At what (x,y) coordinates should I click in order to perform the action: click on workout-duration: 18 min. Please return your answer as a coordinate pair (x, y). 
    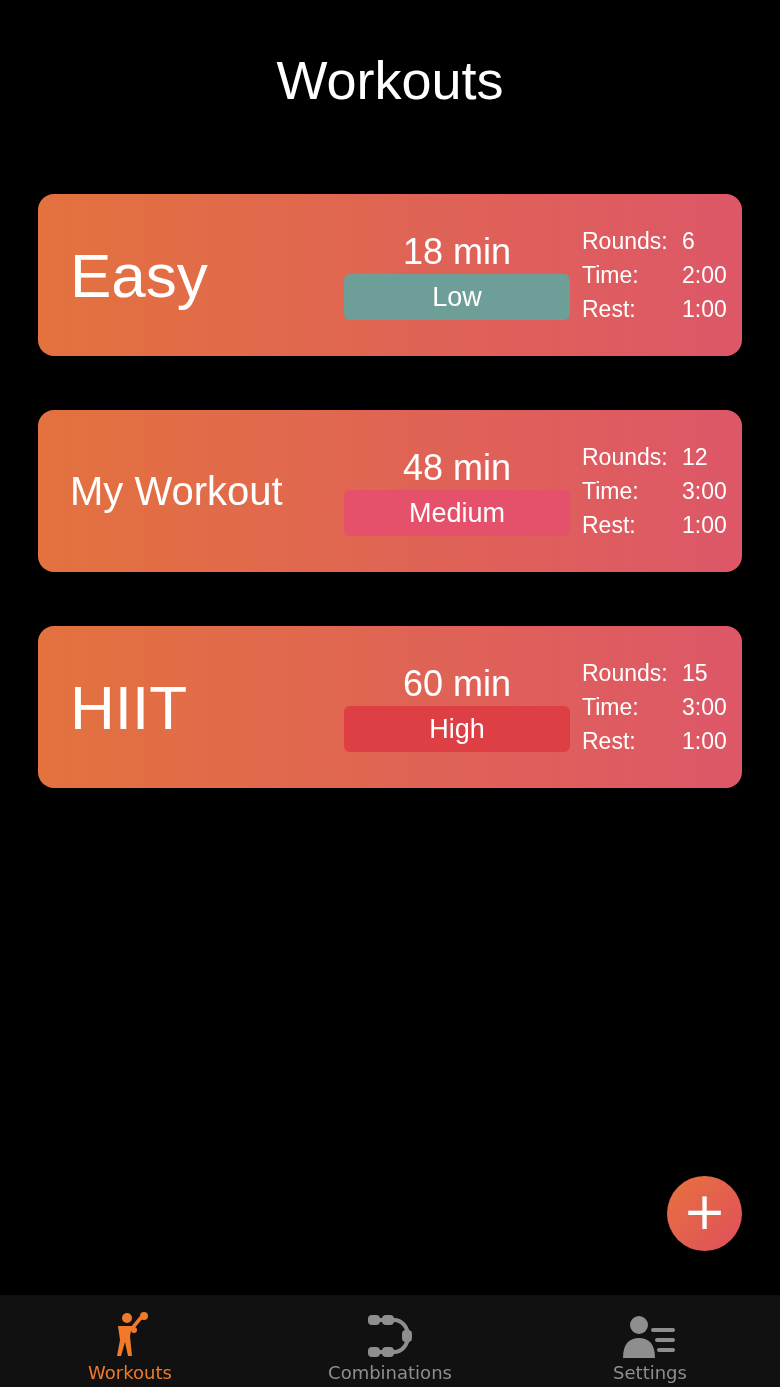
    Looking at the image, I should click on (457, 252).